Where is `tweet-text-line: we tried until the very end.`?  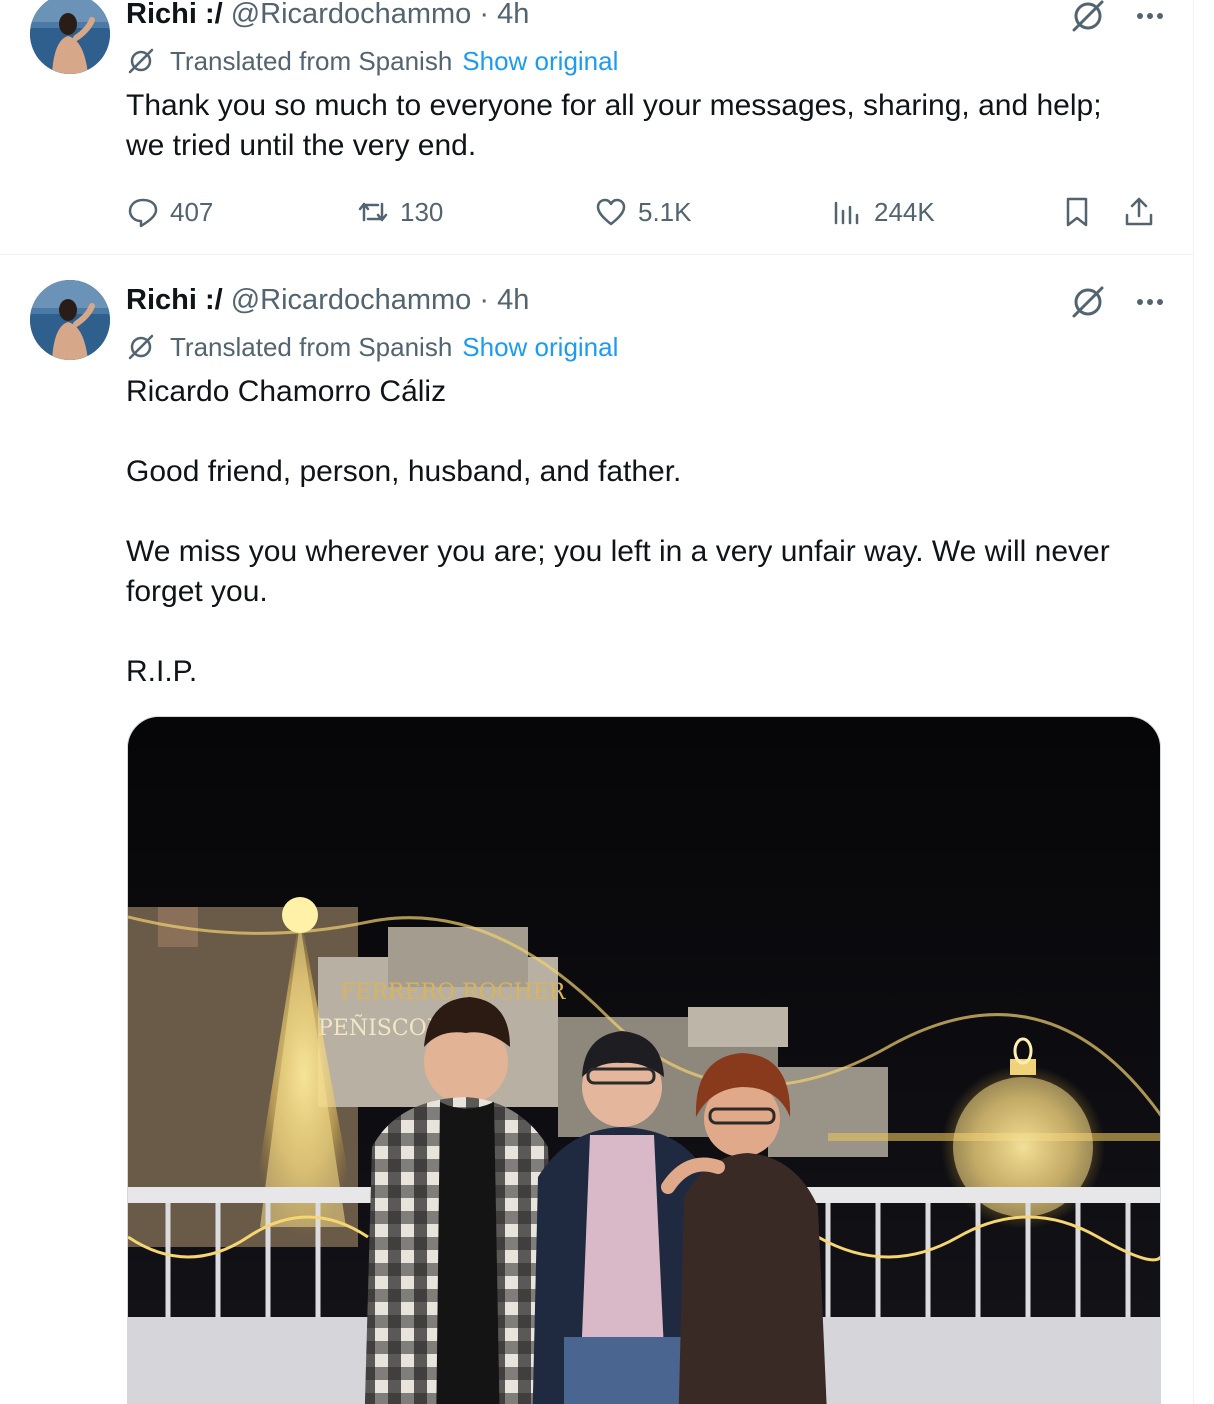 tweet-text-line: we tried until the very end. is located at coordinates (301, 145).